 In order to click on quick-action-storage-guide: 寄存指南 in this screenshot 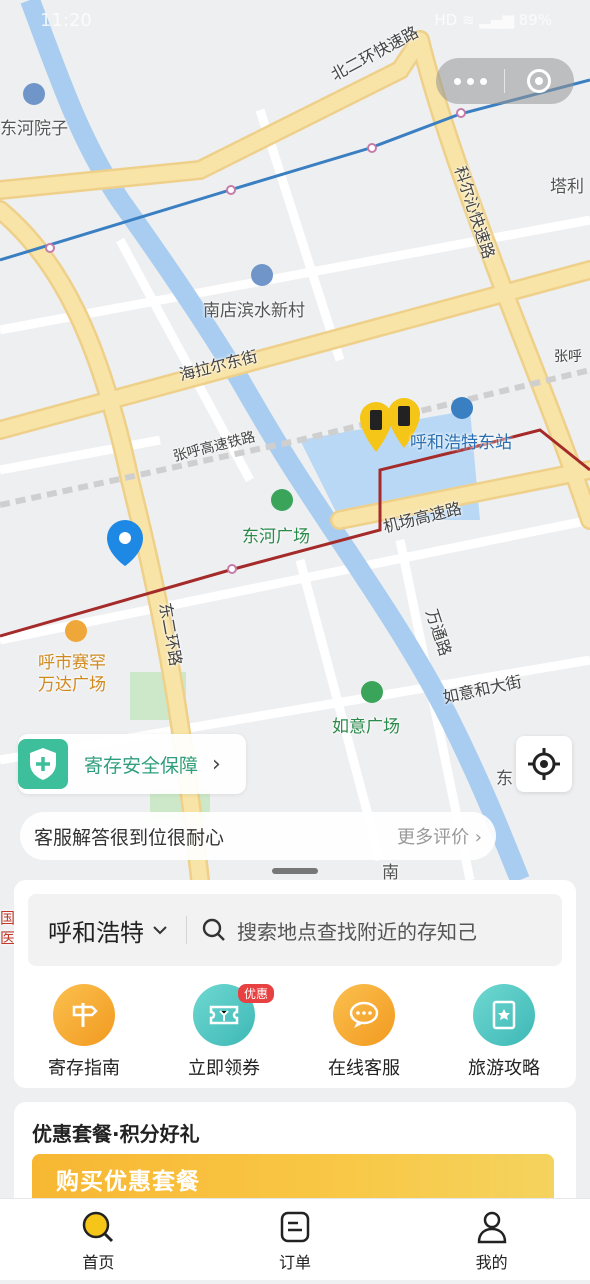, I will do `click(84, 1032)`.